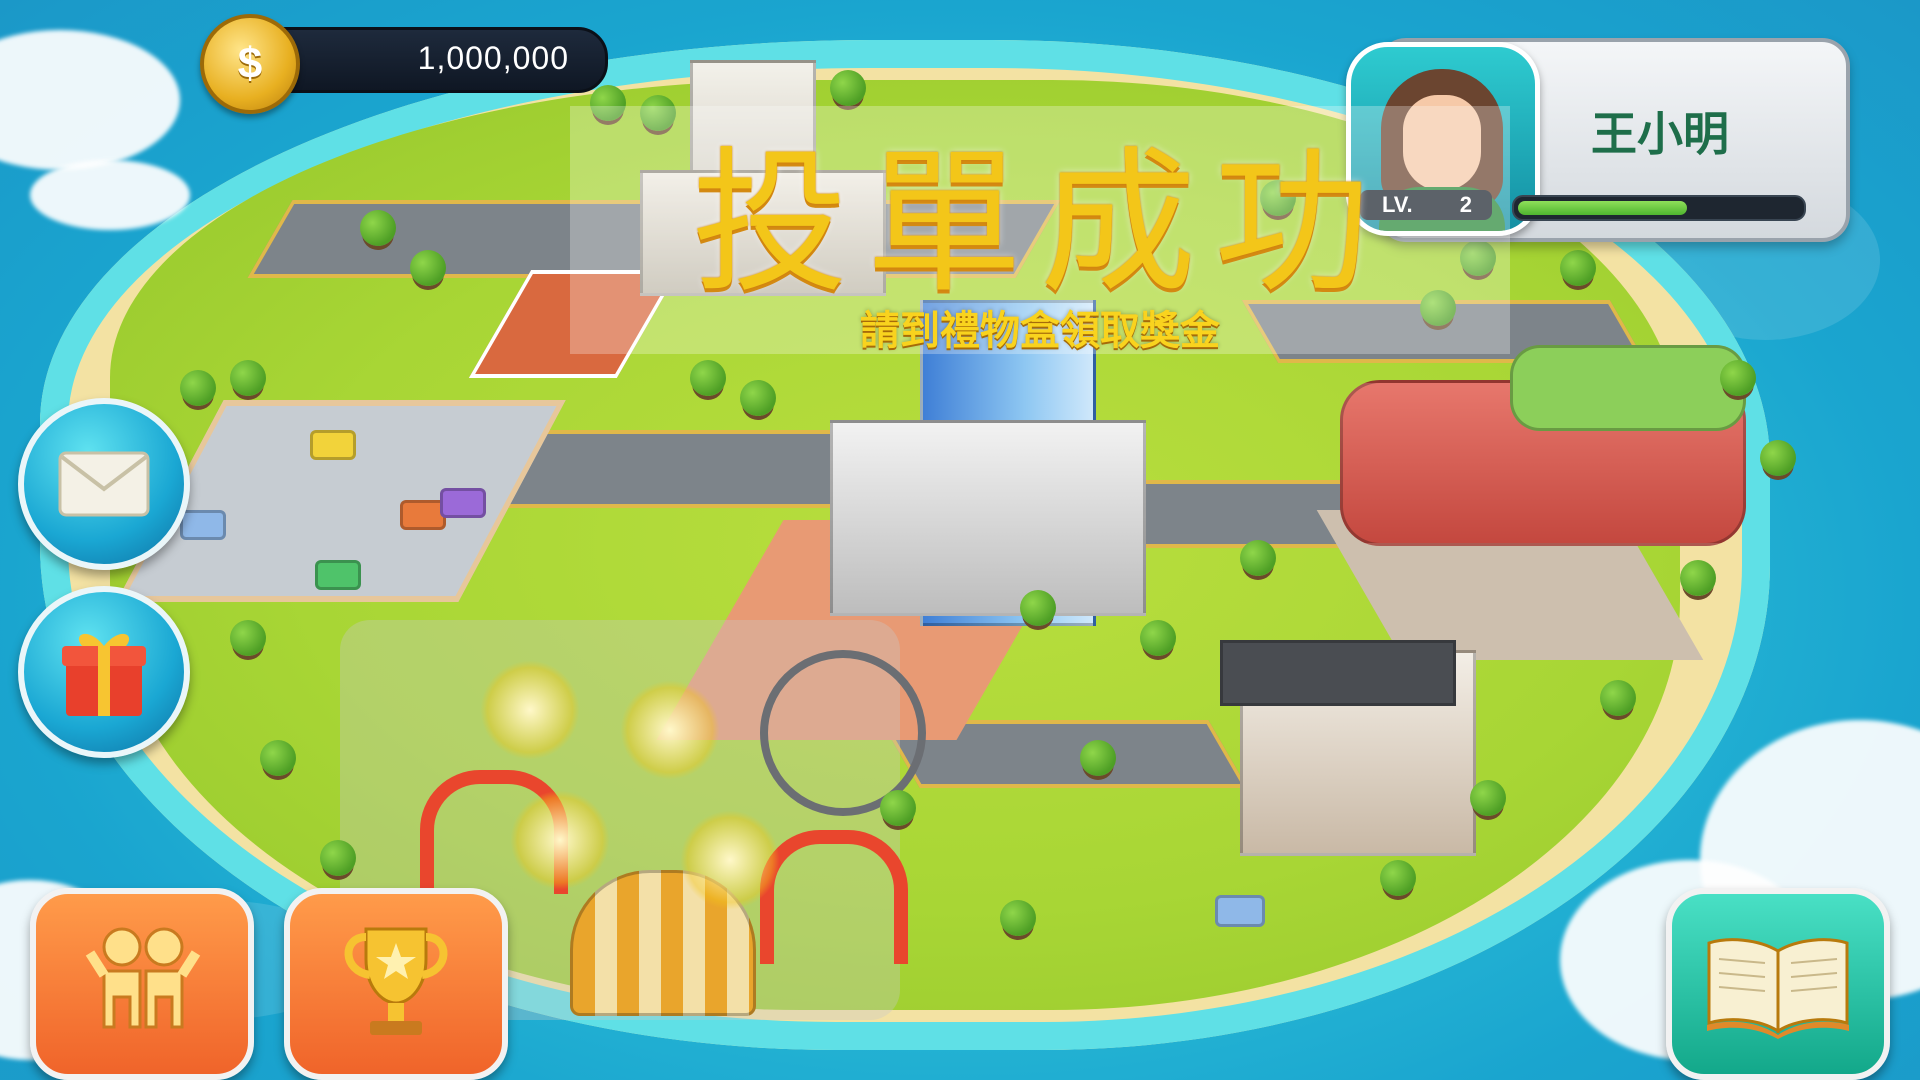 This screenshot has width=1920, height=1080. I want to click on entrance-arch, so click(834, 897).